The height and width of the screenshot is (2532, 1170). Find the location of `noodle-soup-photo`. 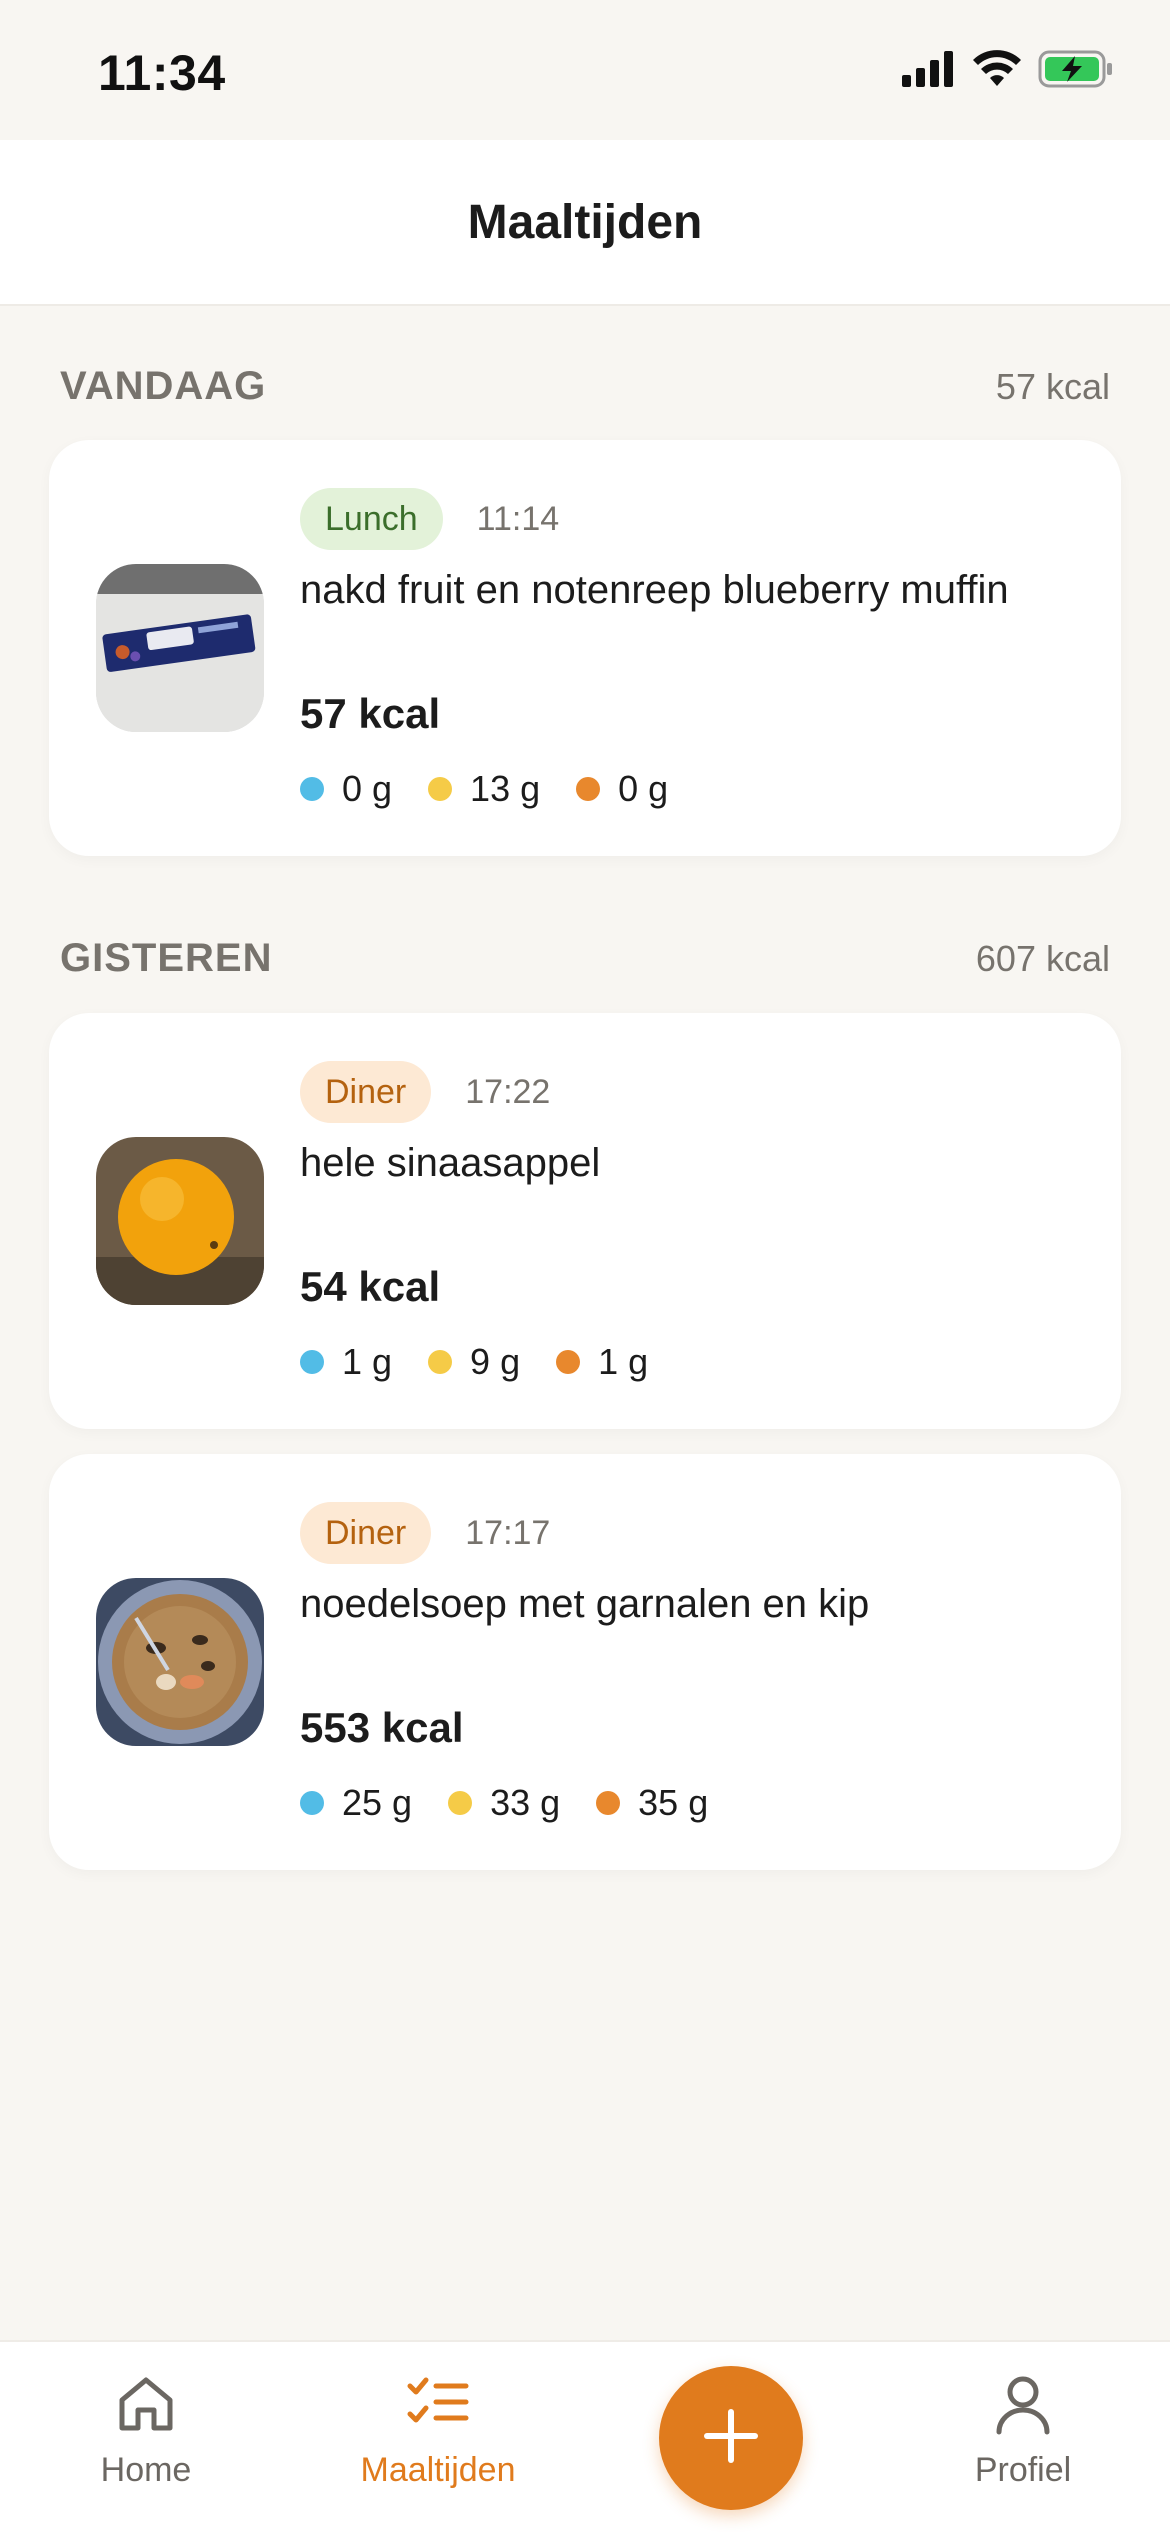

noodle-soup-photo is located at coordinates (180, 1662).